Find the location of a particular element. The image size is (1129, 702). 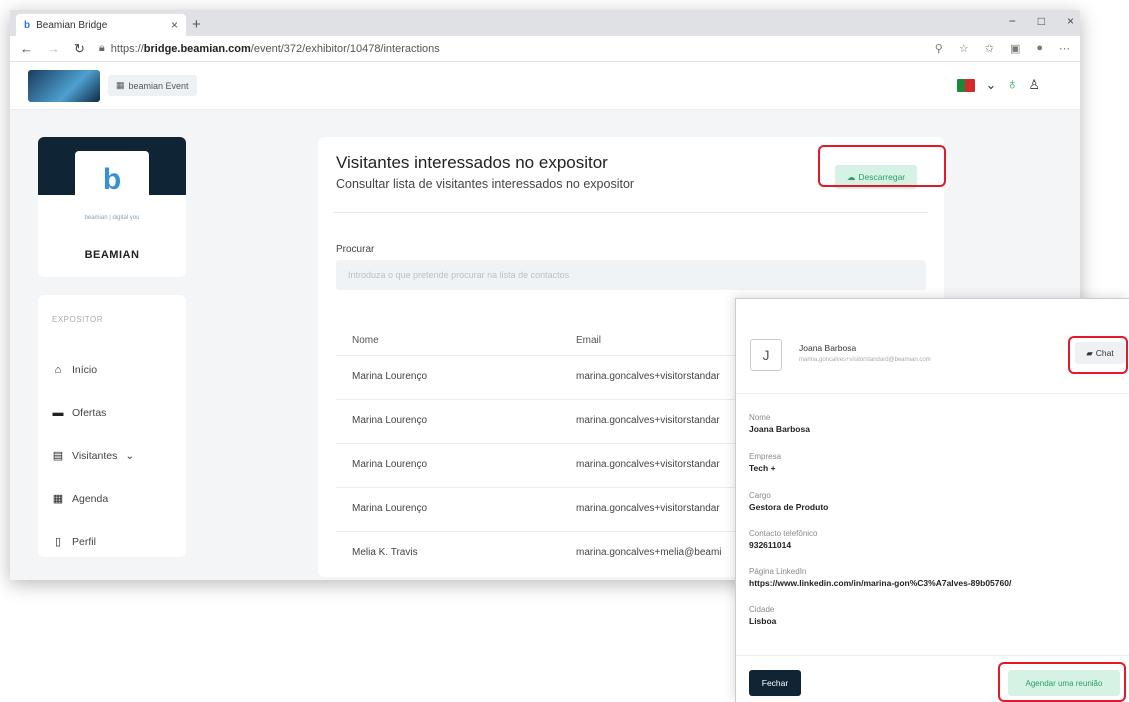

sidebar-item-agenda: ▦ Agenda is located at coordinates (112, 498).